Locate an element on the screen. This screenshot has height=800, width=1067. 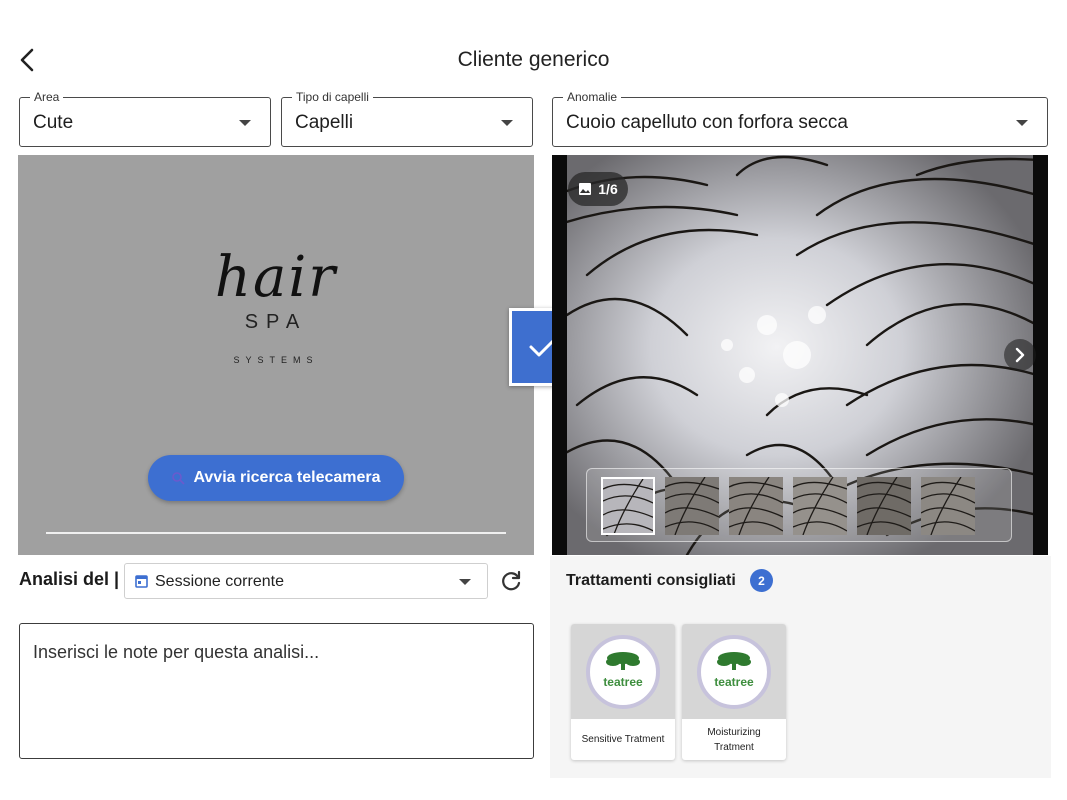
treatment-card: teatree Sensitive Tratment is located at coordinates (623, 692).